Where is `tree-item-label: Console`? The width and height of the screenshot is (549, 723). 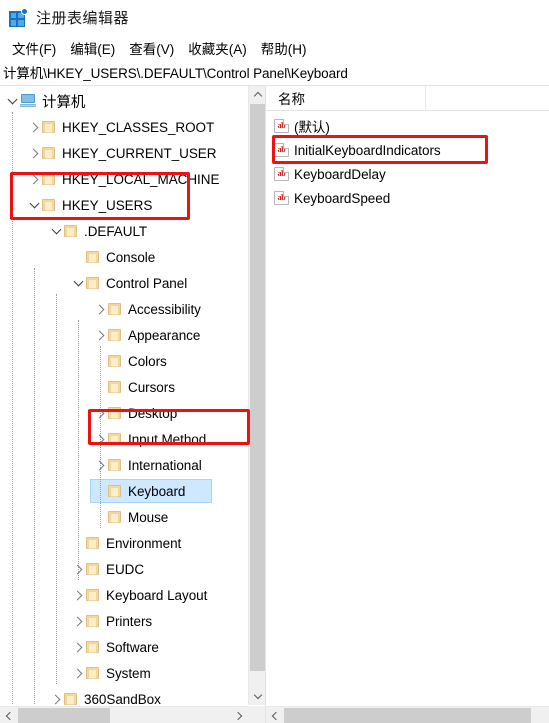
tree-item-label: Console is located at coordinates (131, 257).